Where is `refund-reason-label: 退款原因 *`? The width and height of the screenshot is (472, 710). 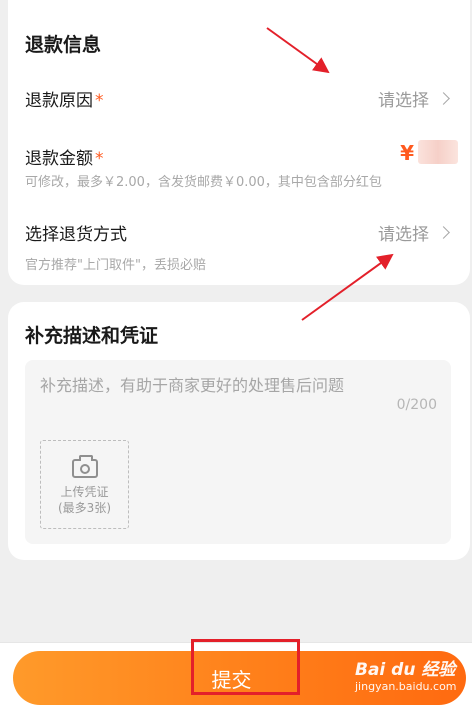
refund-reason-label: 退款原因 * is located at coordinates (64, 98).